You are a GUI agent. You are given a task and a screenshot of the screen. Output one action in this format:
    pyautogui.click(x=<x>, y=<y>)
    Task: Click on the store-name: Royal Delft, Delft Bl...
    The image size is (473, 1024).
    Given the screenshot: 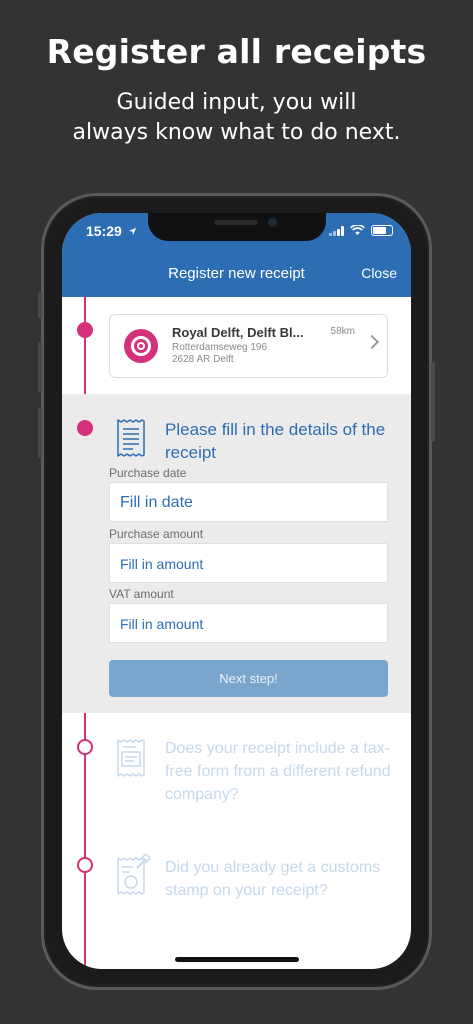 What is the action you would take?
    pyautogui.click(x=238, y=332)
    